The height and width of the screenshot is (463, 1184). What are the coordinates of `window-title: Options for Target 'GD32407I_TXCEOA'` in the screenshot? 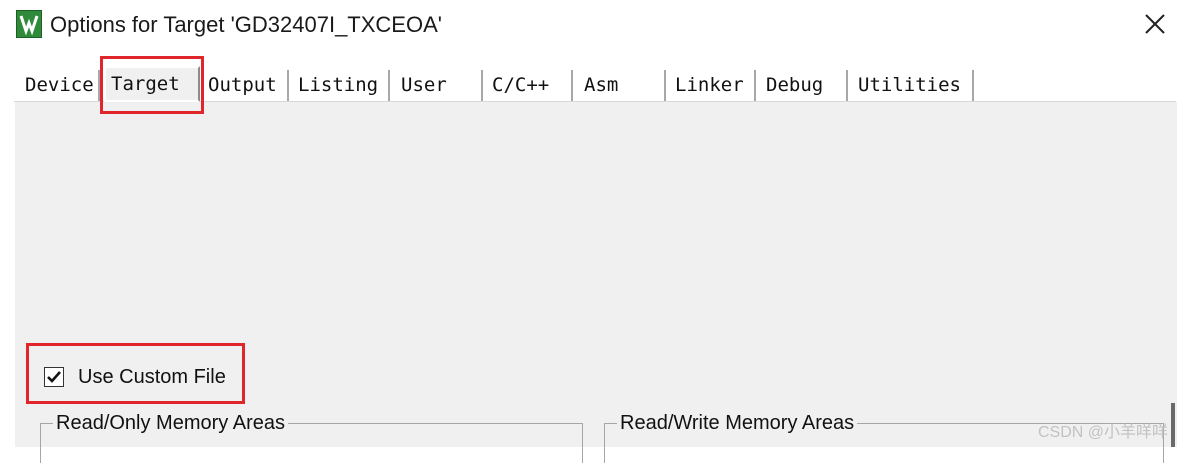 It's located at (246, 24).